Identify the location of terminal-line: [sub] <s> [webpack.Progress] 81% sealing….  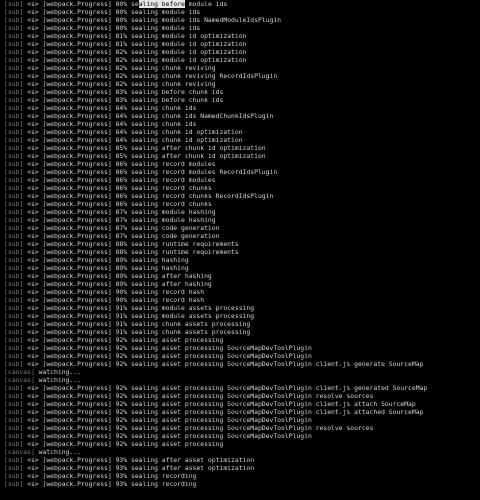
(242, 44).